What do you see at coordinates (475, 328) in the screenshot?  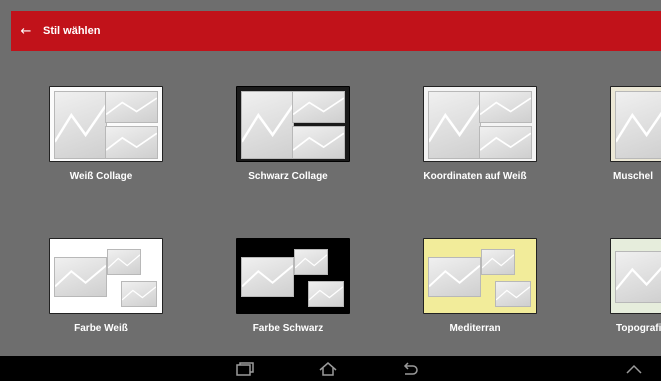 I see `style-label: Mediterran` at bounding box center [475, 328].